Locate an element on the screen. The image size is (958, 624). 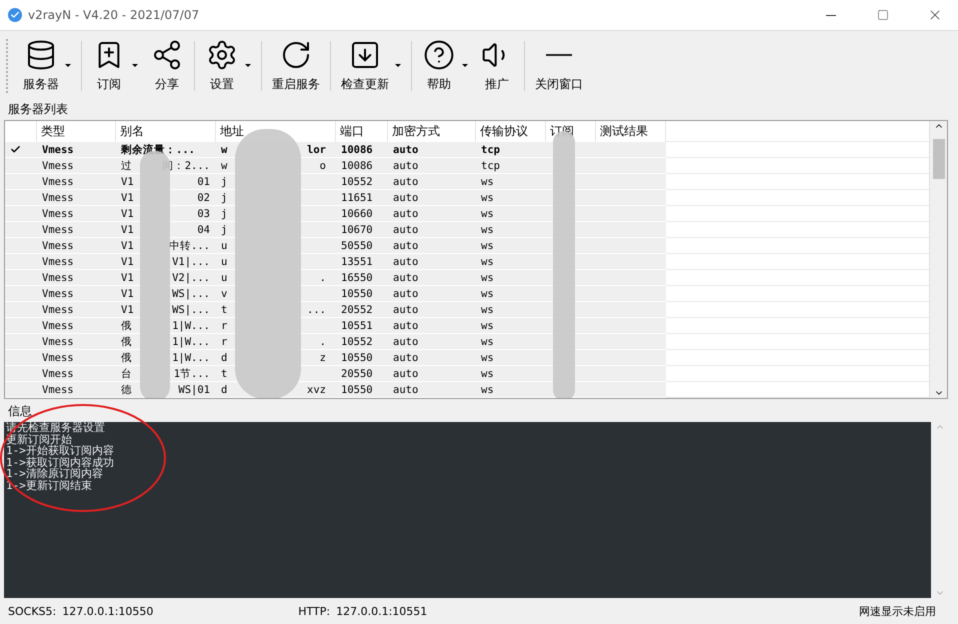
status-text: 网速显示未启用 is located at coordinates (897, 611).